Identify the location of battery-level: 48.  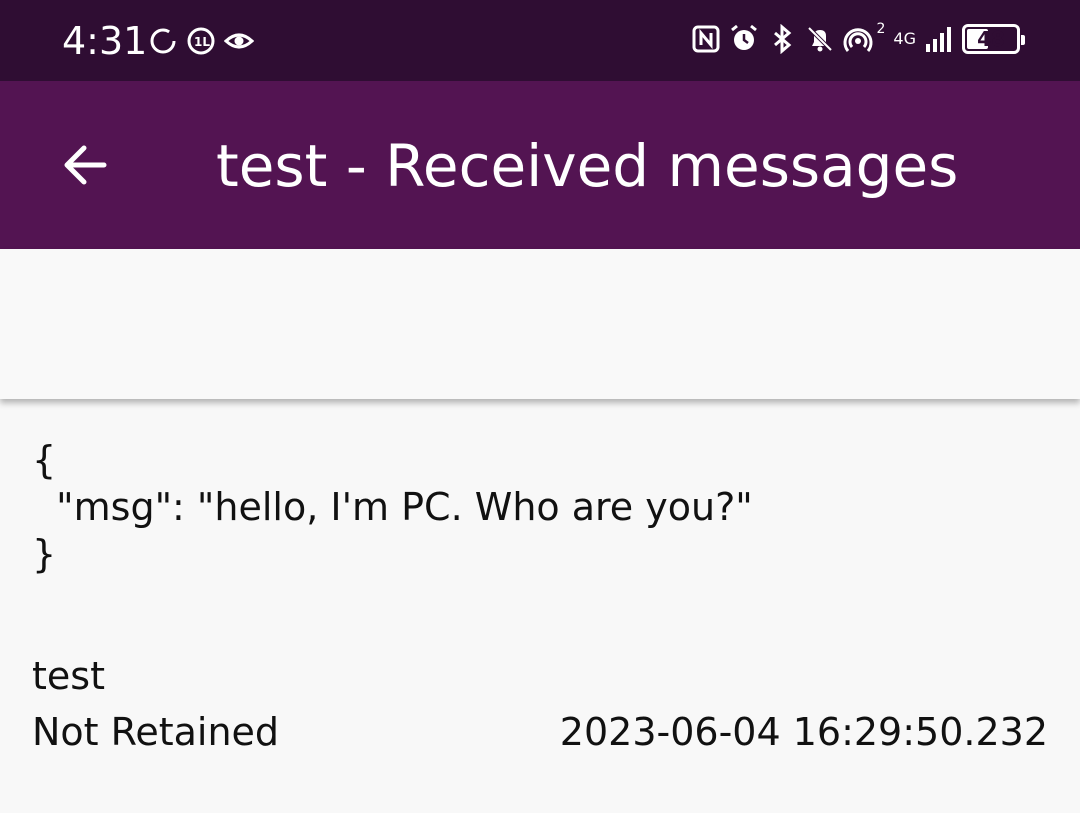
(991, 39).